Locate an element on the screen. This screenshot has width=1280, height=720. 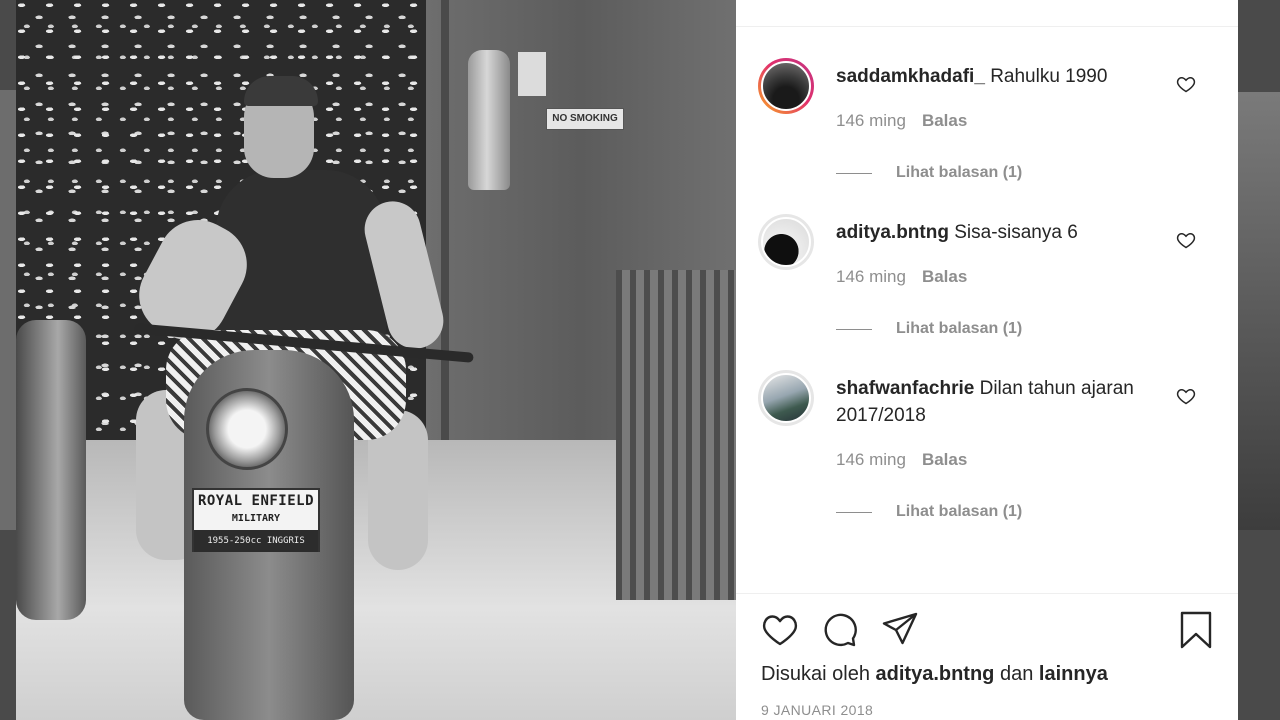
comment-text: aditya.bntng Sisa-sisanya 6 is located at coordinates (996, 232).